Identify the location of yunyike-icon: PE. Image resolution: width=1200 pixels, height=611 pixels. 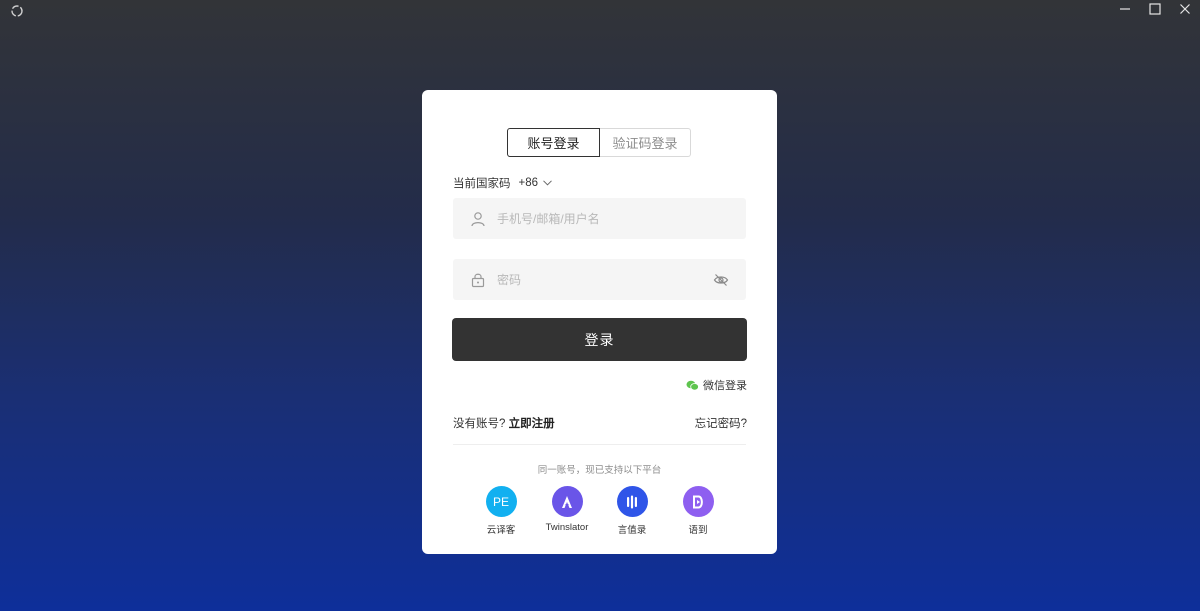
(501, 501).